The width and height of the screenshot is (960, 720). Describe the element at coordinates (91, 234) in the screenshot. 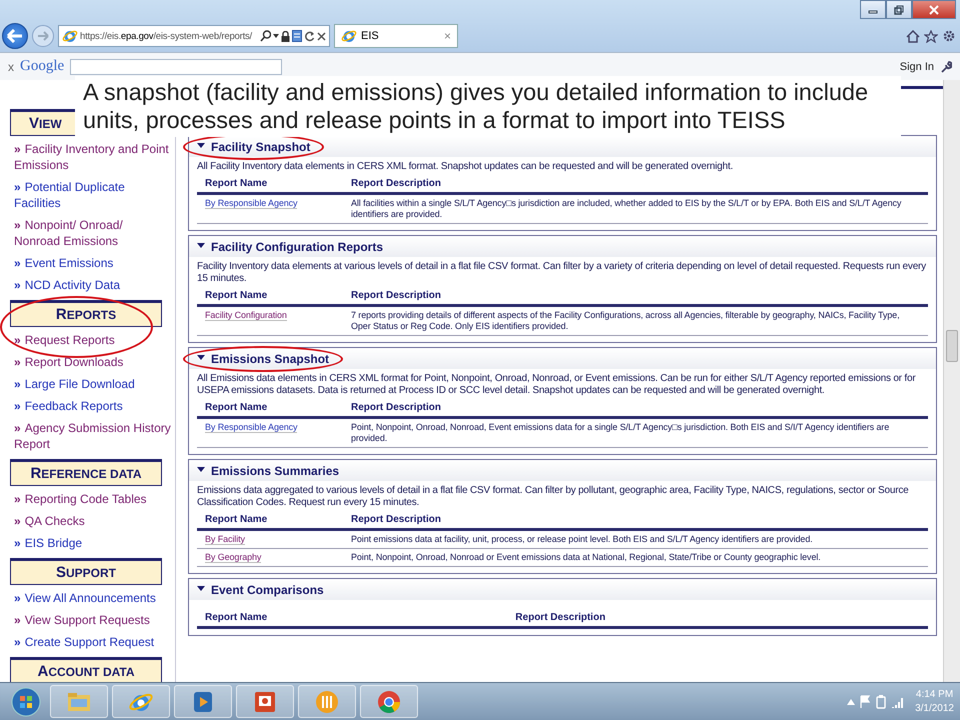

I see `nav-link: » Nonpoint/ Onroad/ Nonroad Emissions` at that location.